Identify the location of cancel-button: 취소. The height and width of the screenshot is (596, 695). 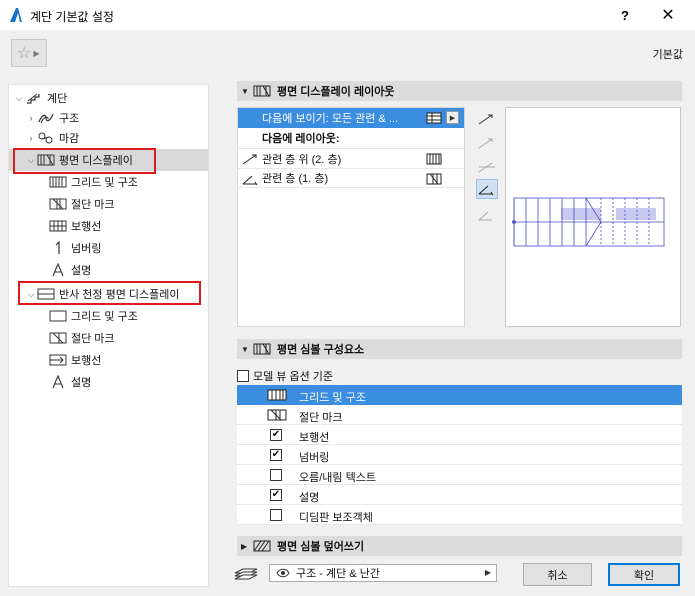
(557, 574).